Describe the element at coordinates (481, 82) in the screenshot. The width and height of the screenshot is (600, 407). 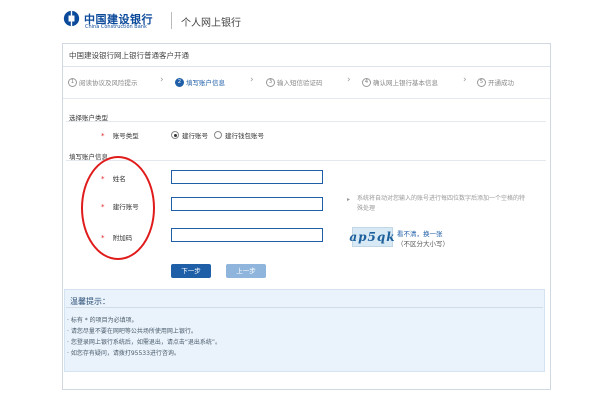
I see `step-number: 5` at that location.